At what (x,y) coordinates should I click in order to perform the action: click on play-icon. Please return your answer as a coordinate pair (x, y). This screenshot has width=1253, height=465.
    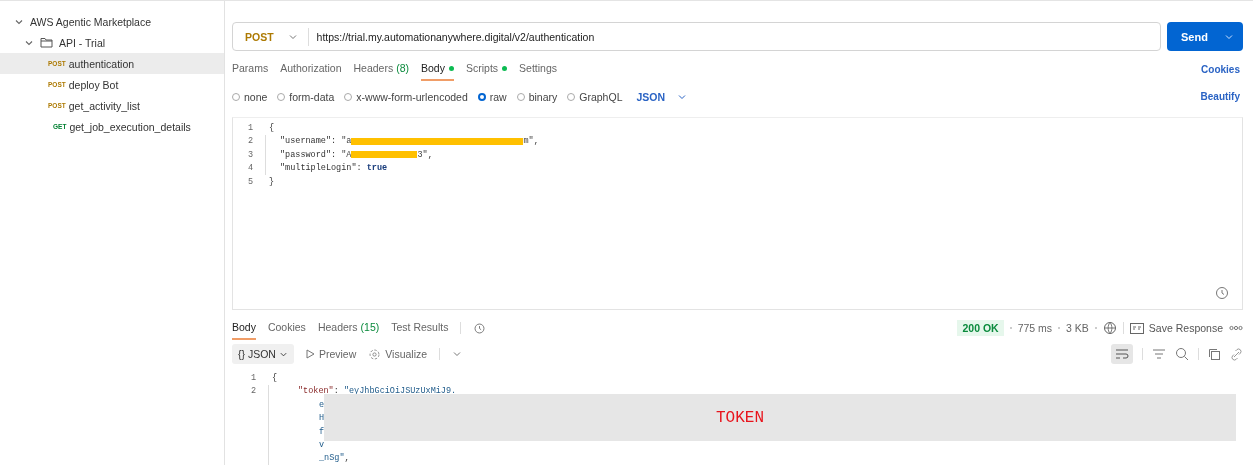
    Looking at the image, I should click on (310, 354).